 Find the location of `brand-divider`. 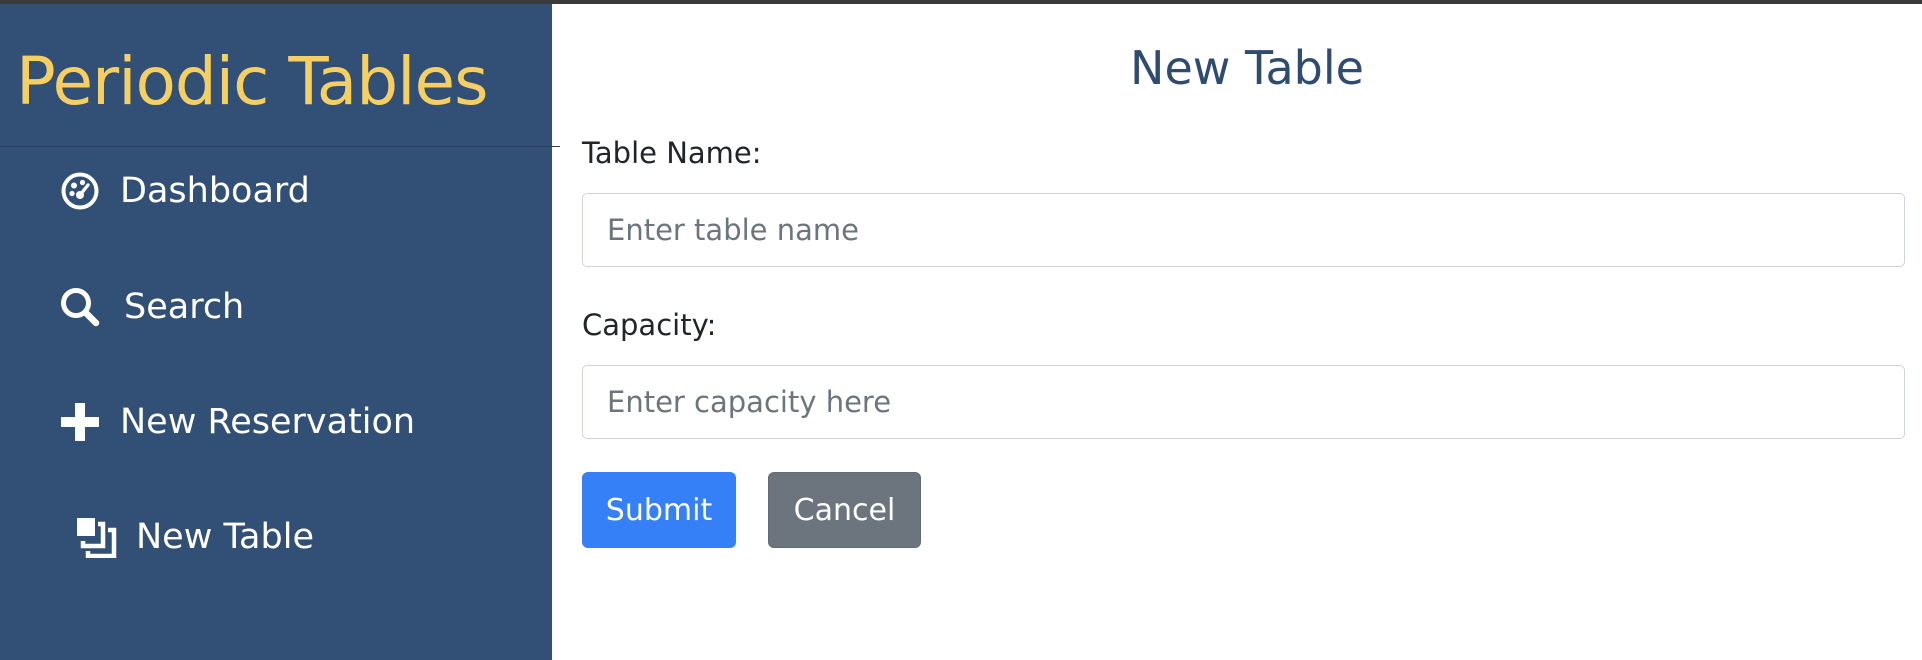

brand-divider is located at coordinates (280, 146).